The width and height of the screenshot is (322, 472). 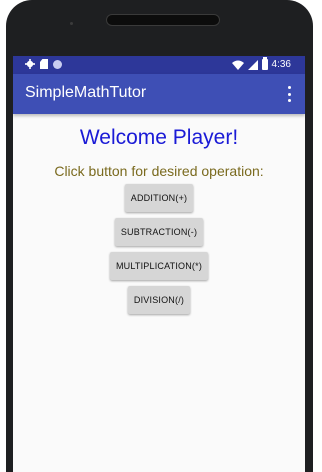 I want to click on signal-icon, so click(x=252, y=64).